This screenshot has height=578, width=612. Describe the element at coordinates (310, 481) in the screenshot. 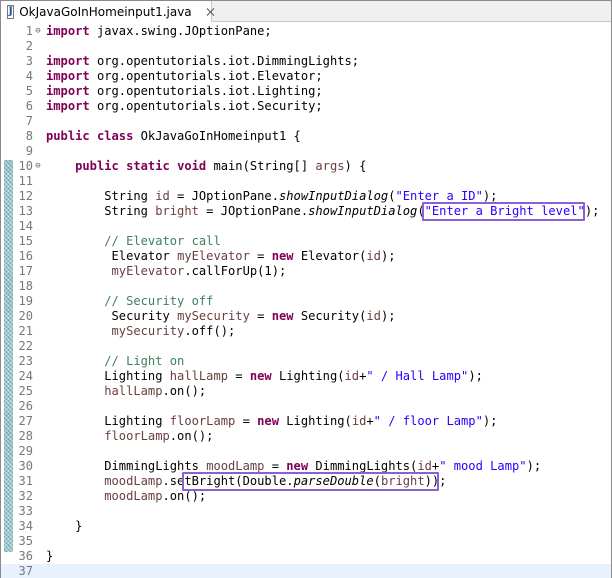

I see `highlight-parse-double` at that location.